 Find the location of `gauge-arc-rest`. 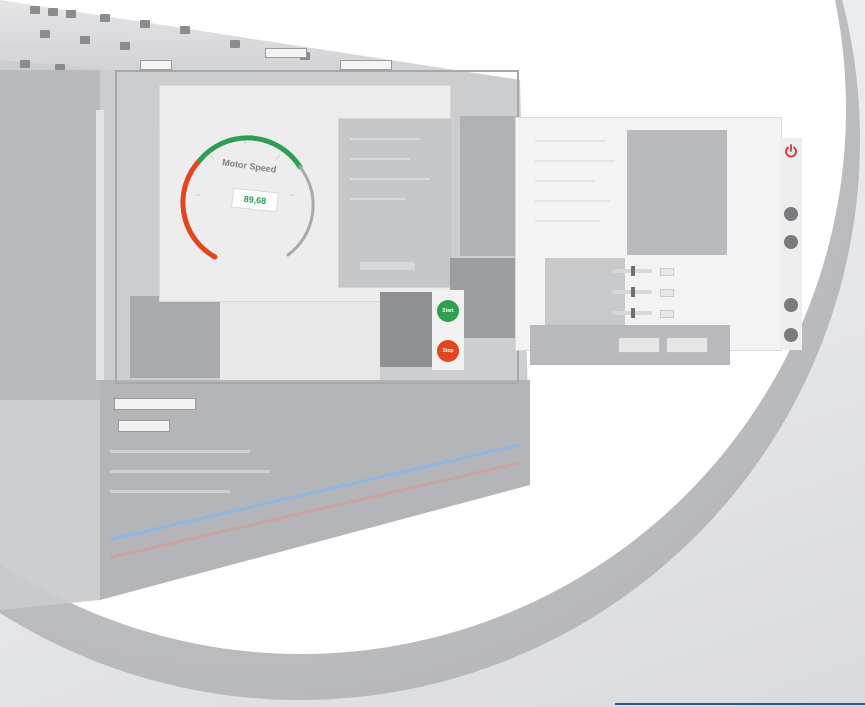

gauge-arc-rest is located at coordinates (300, 211).